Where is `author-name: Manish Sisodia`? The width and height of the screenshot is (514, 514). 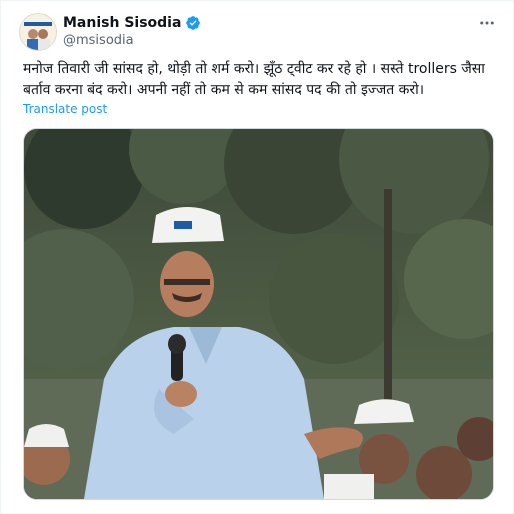 author-name: Manish Sisodia is located at coordinates (132, 23).